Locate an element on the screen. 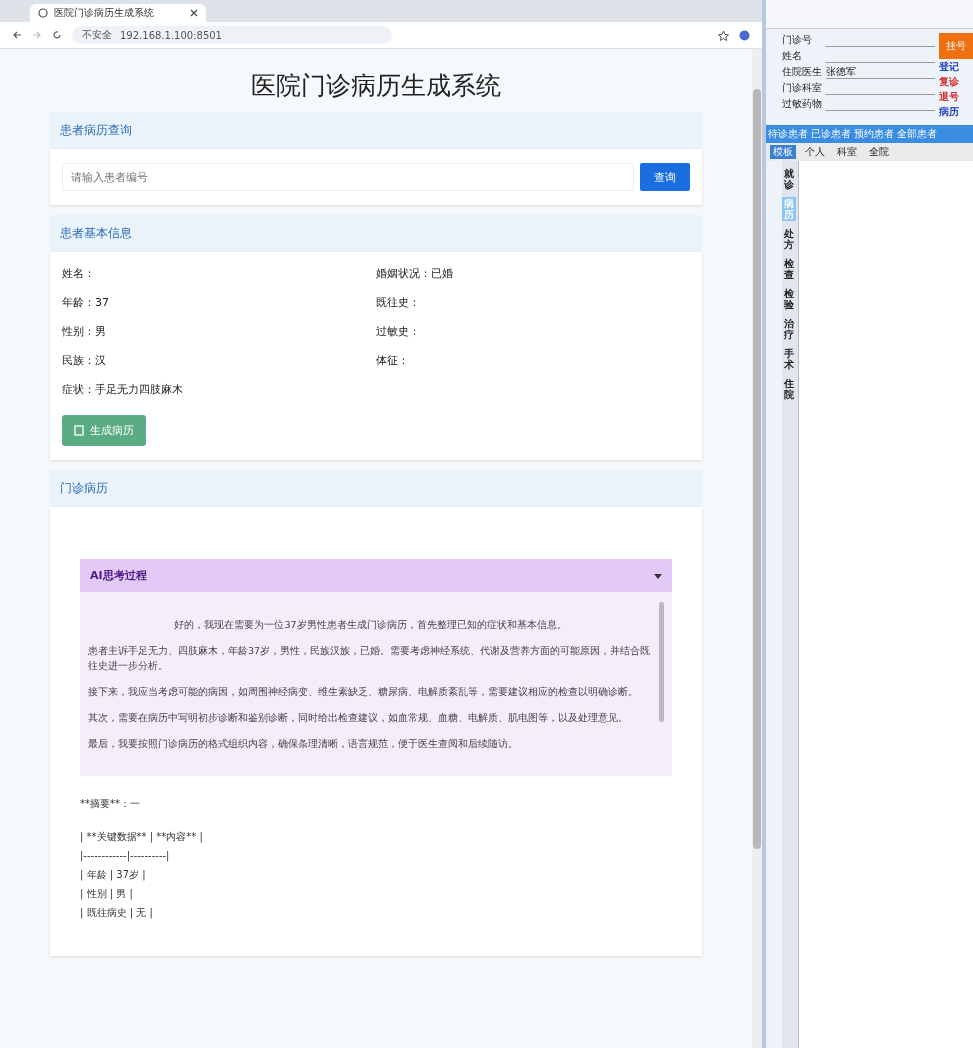  output-line: | 性别 | 男 | is located at coordinates (107, 894).